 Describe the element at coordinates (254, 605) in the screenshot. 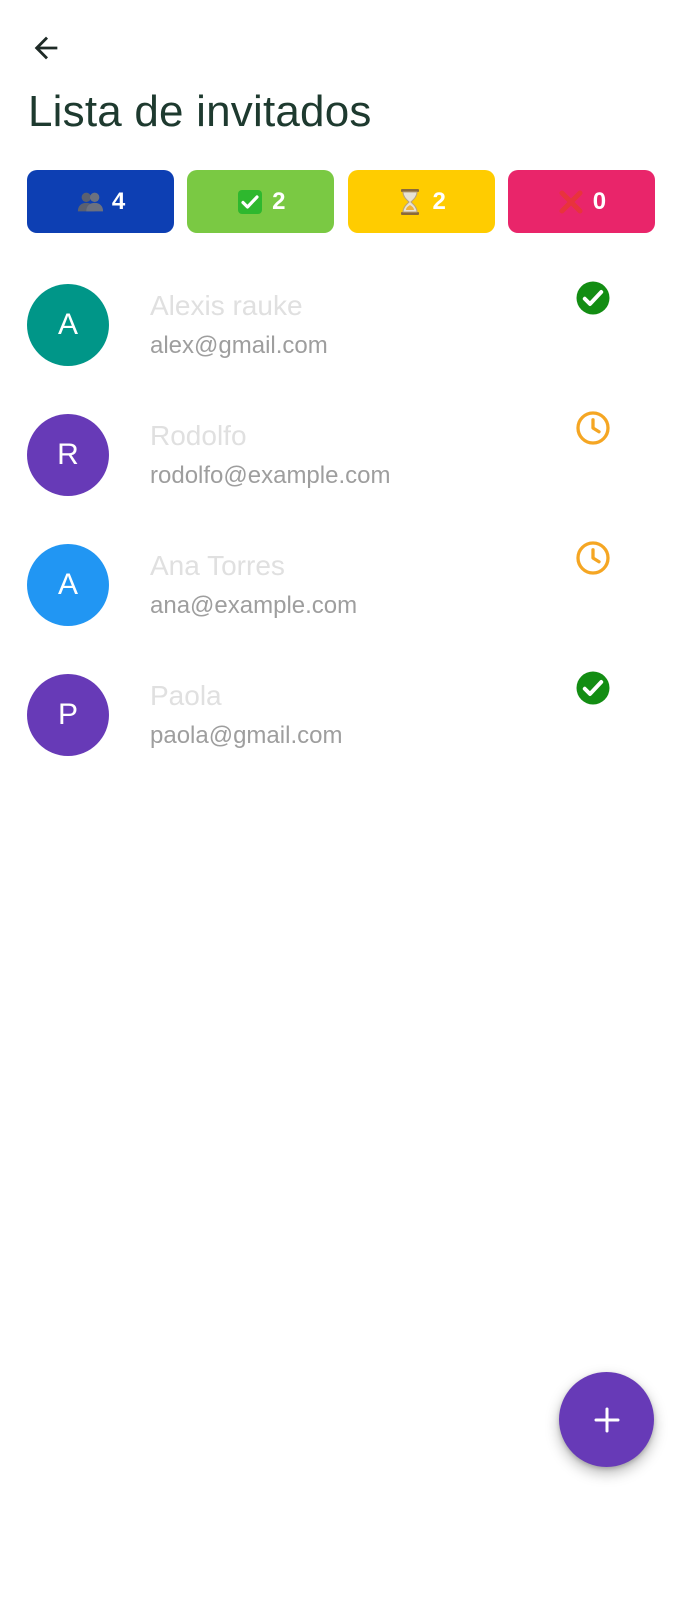

I see `guest-email: ana@example.com` at that location.